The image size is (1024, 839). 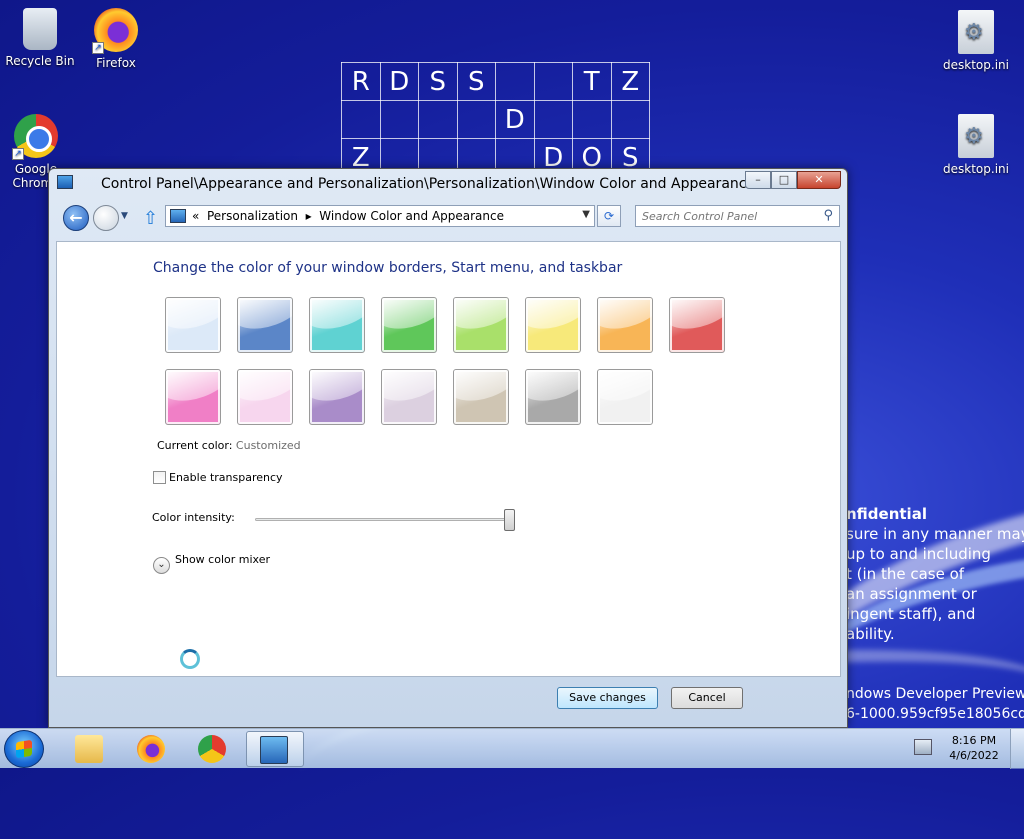 I want to click on show-color-mixer-toggle: ⌄ Show color mixer, so click(x=211, y=563).